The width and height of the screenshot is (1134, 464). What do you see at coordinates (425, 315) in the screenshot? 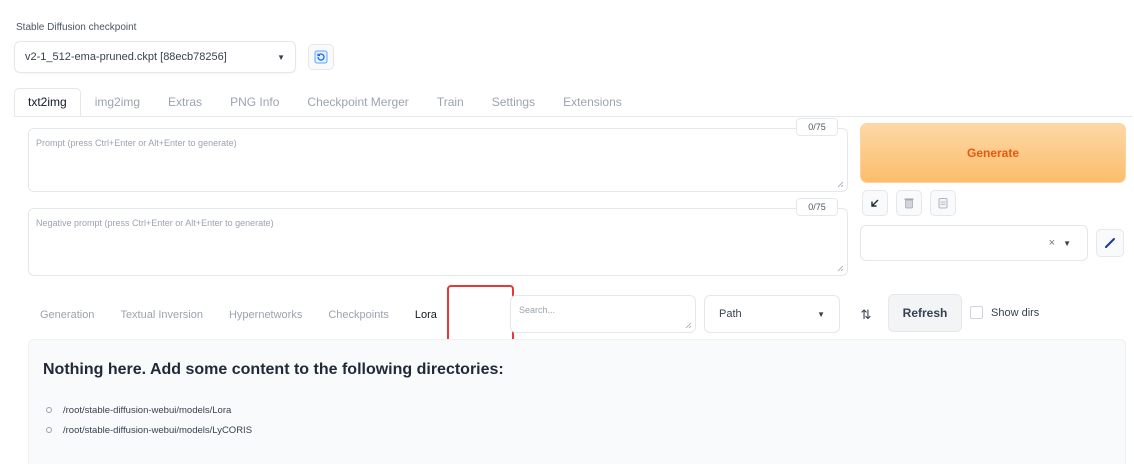
I see `tab-lora: Lora` at bounding box center [425, 315].